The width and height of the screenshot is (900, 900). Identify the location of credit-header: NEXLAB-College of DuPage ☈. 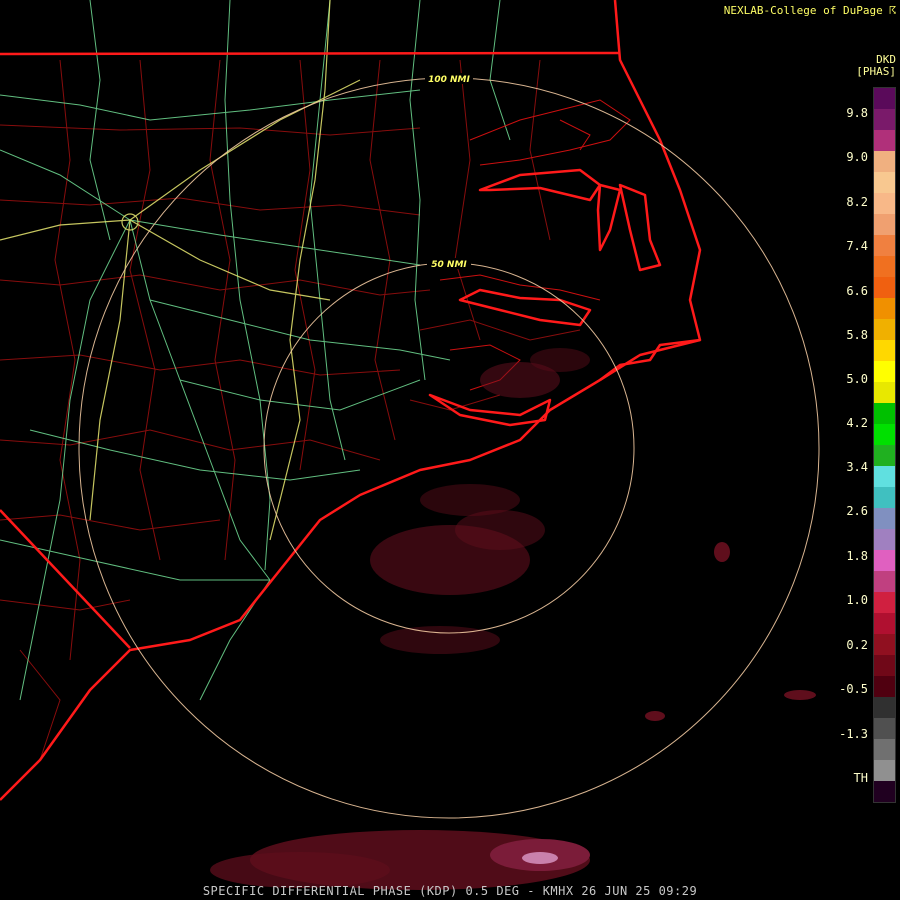
(810, 10).